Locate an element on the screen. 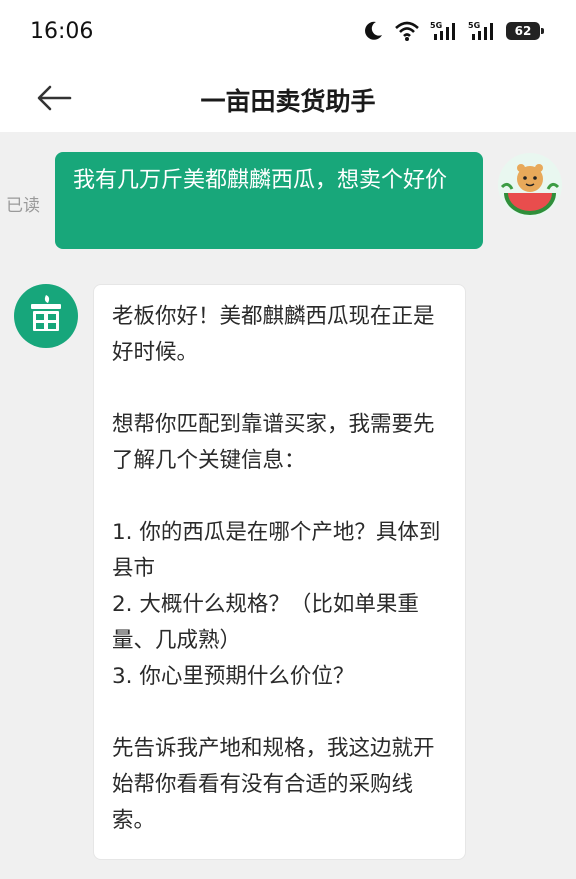 The height and width of the screenshot is (879, 576). message-paragraph: 老板你好！美都麒麟西瓜现在正是好时候。 is located at coordinates (273, 334).